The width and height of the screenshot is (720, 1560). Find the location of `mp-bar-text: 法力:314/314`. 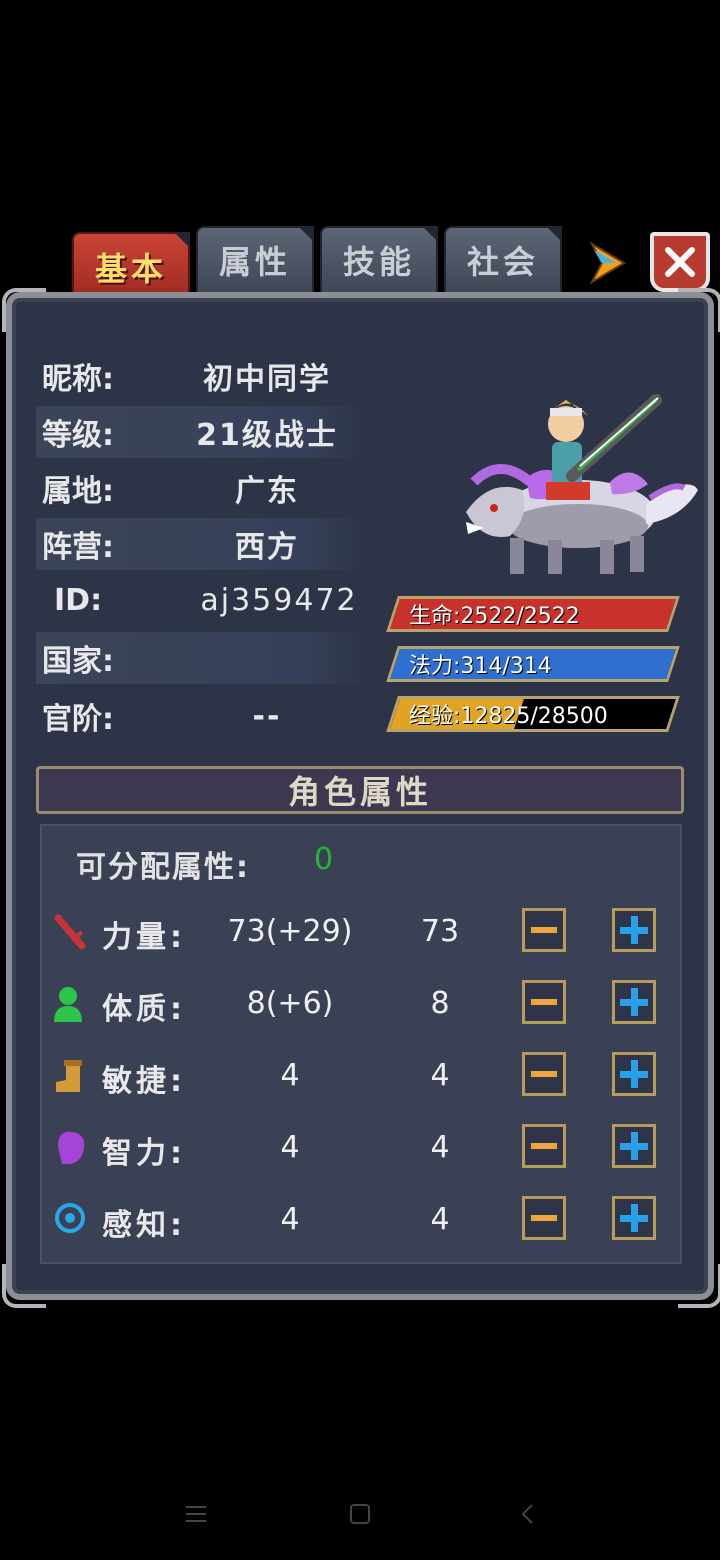

mp-bar-text: 法力:314/314 is located at coordinates (480, 666).